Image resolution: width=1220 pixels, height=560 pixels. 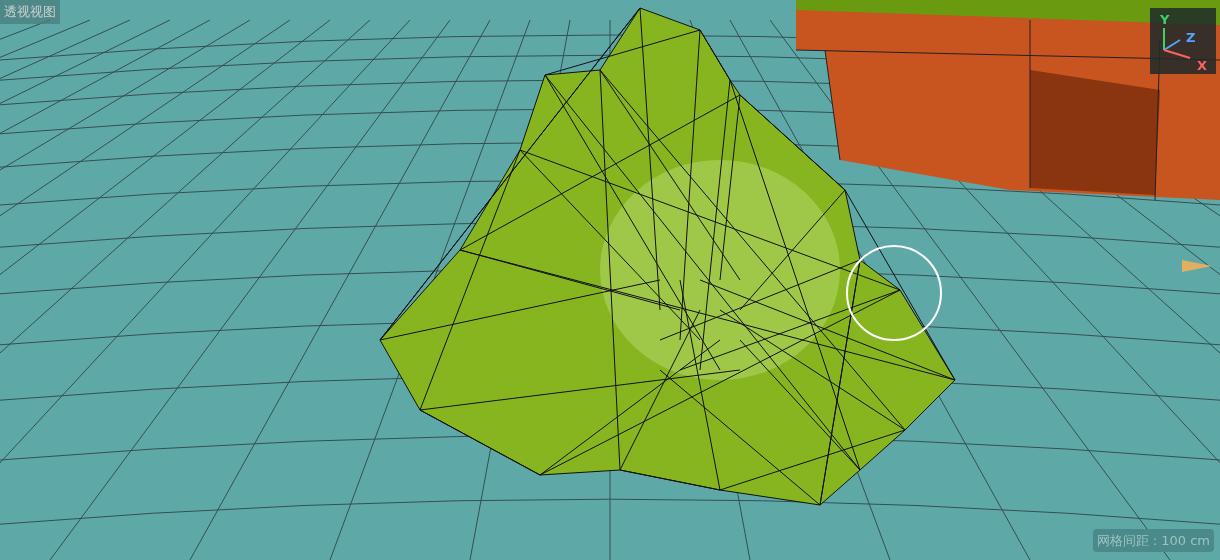 I want to click on axis-label: Y, so click(x=1165, y=19).